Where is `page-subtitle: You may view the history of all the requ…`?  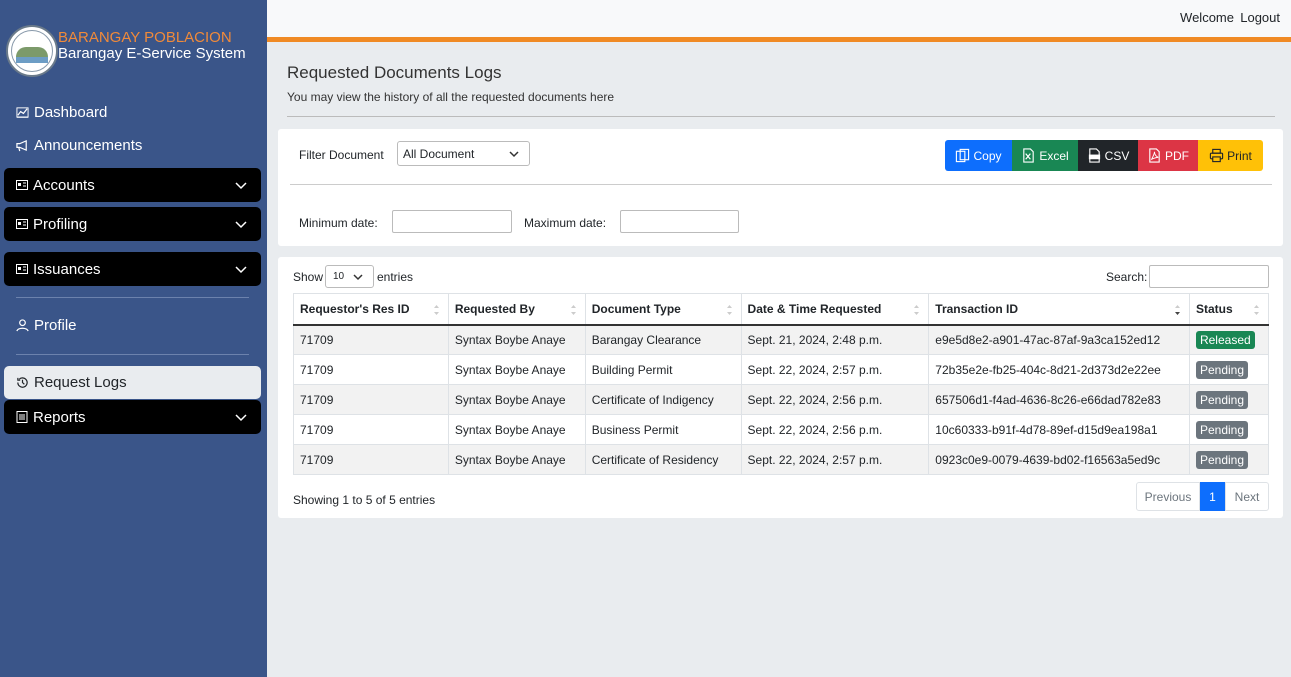
page-subtitle: You may view the history of all the requ… is located at coordinates (451, 97).